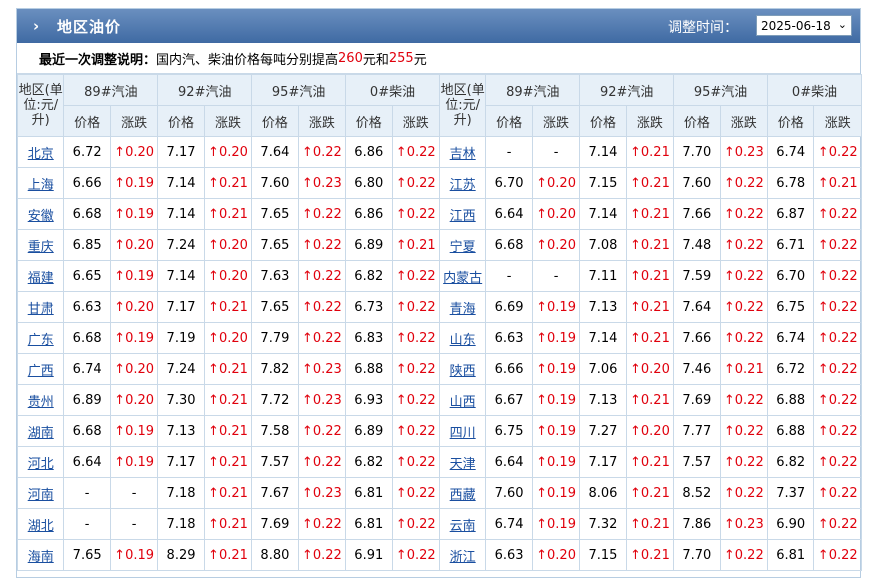  What do you see at coordinates (697, 524) in the screenshot?
I see `price-cell: 7.86` at bounding box center [697, 524].